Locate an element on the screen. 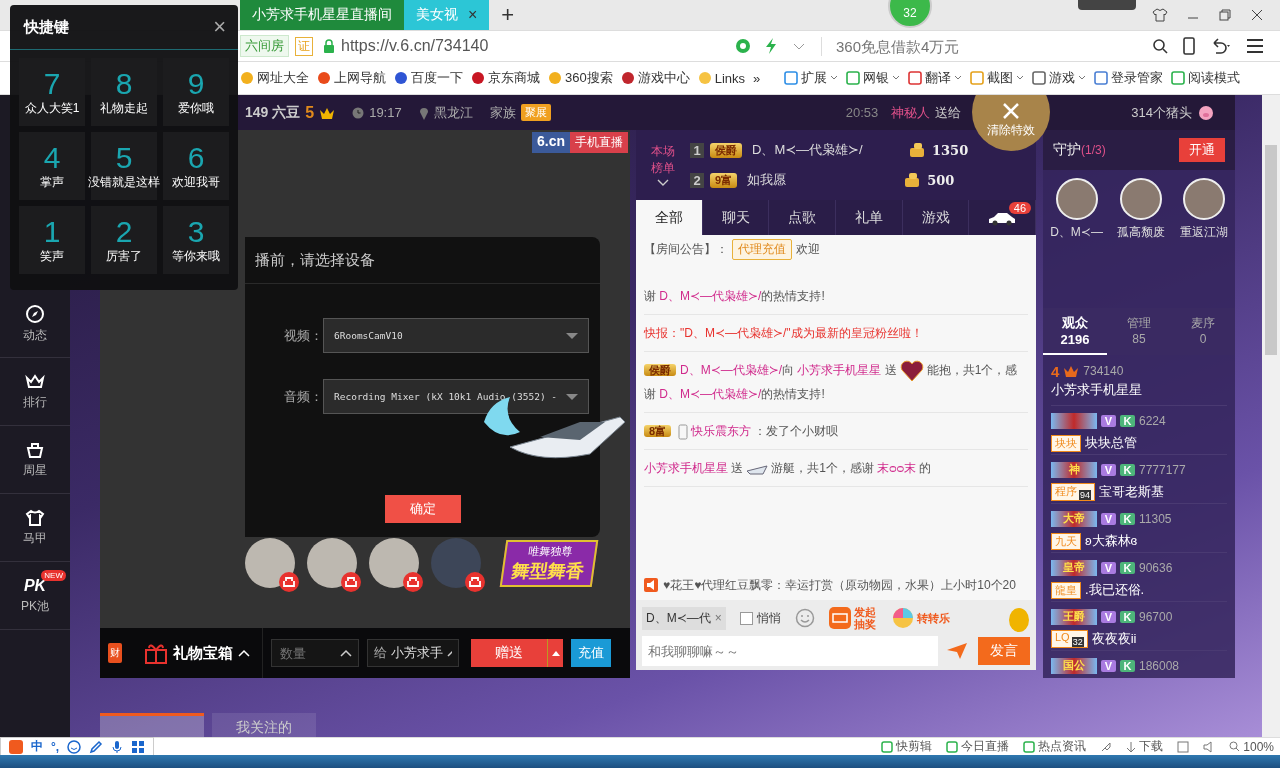 Image resolution: width=1280 pixels, height=768 pixels. side-nav-item: 排行 is located at coordinates (35, 392).